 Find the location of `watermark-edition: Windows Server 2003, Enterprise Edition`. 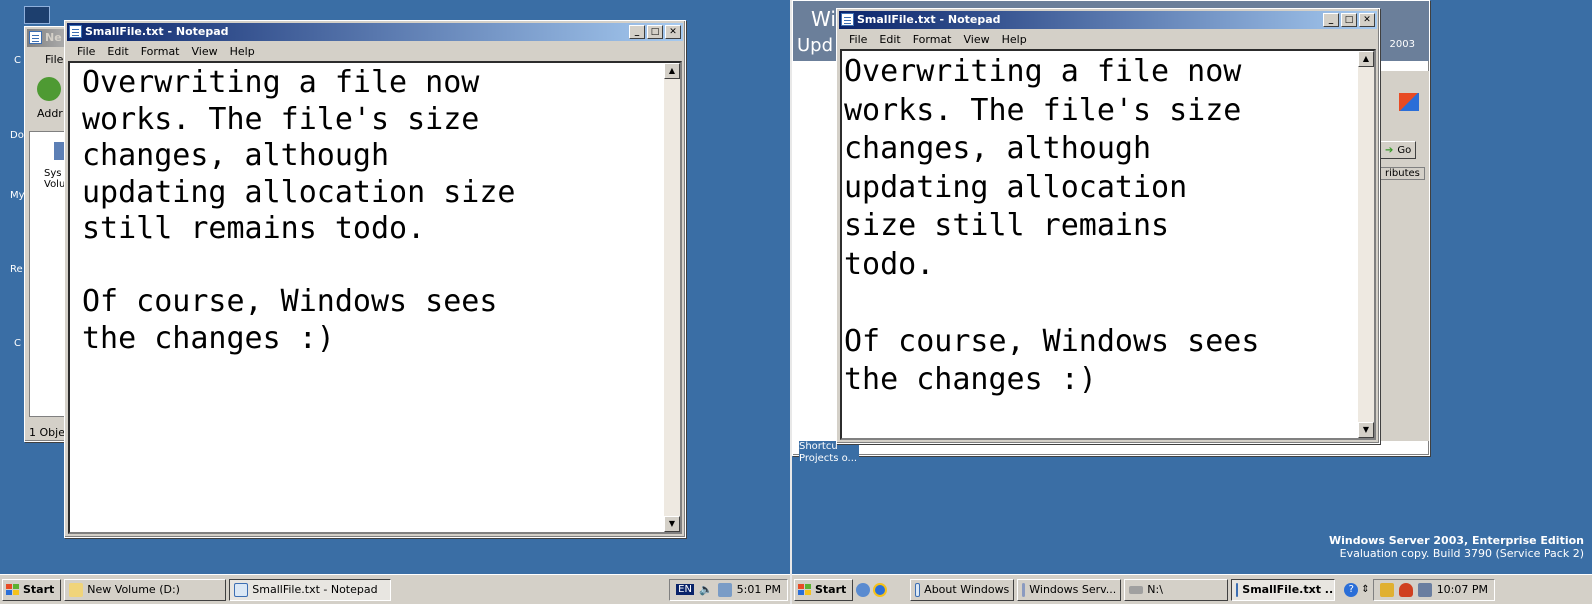

watermark-edition: Windows Server 2003, Enterprise Edition is located at coordinates (1456, 540).